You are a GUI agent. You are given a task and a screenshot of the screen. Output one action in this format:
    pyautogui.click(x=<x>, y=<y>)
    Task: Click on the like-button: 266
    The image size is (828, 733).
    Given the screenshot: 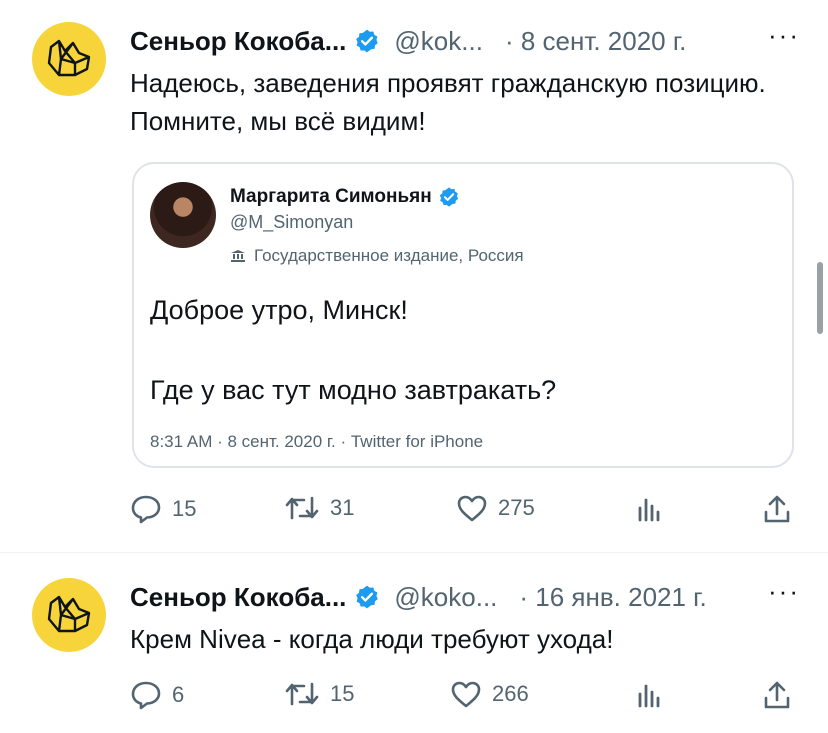 What is the action you would take?
    pyautogui.click(x=489, y=694)
    